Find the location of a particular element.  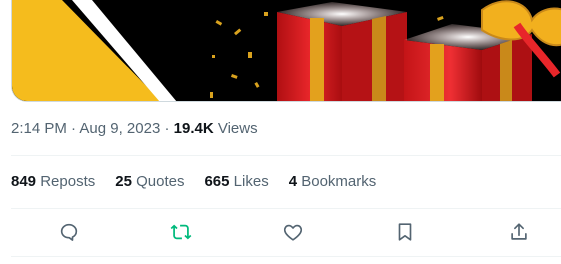

likes-label: Likes is located at coordinates (251, 181).